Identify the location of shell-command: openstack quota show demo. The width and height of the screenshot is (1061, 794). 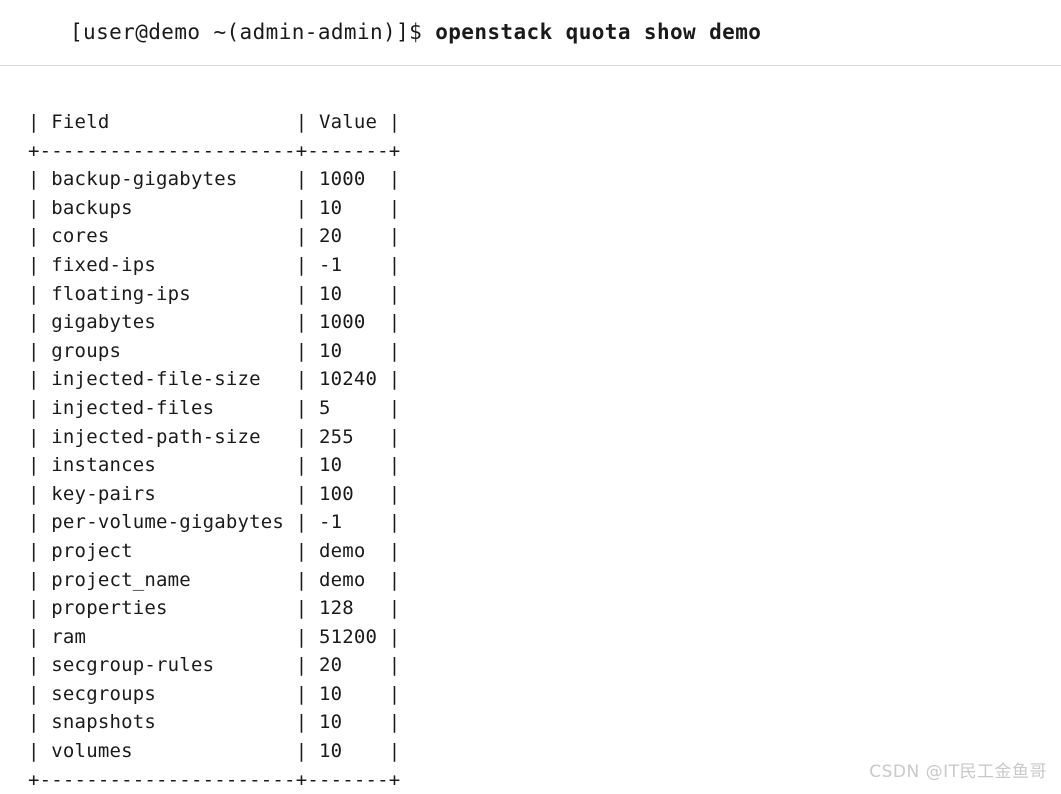
(598, 32).